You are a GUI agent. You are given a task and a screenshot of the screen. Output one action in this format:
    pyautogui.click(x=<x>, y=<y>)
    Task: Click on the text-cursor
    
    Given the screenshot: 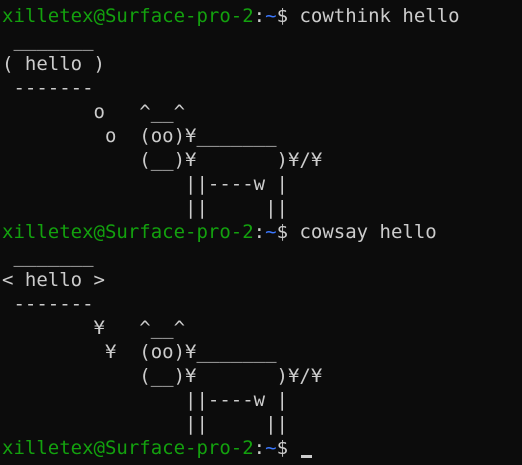 What is the action you would take?
    pyautogui.click(x=307, y=456)
    